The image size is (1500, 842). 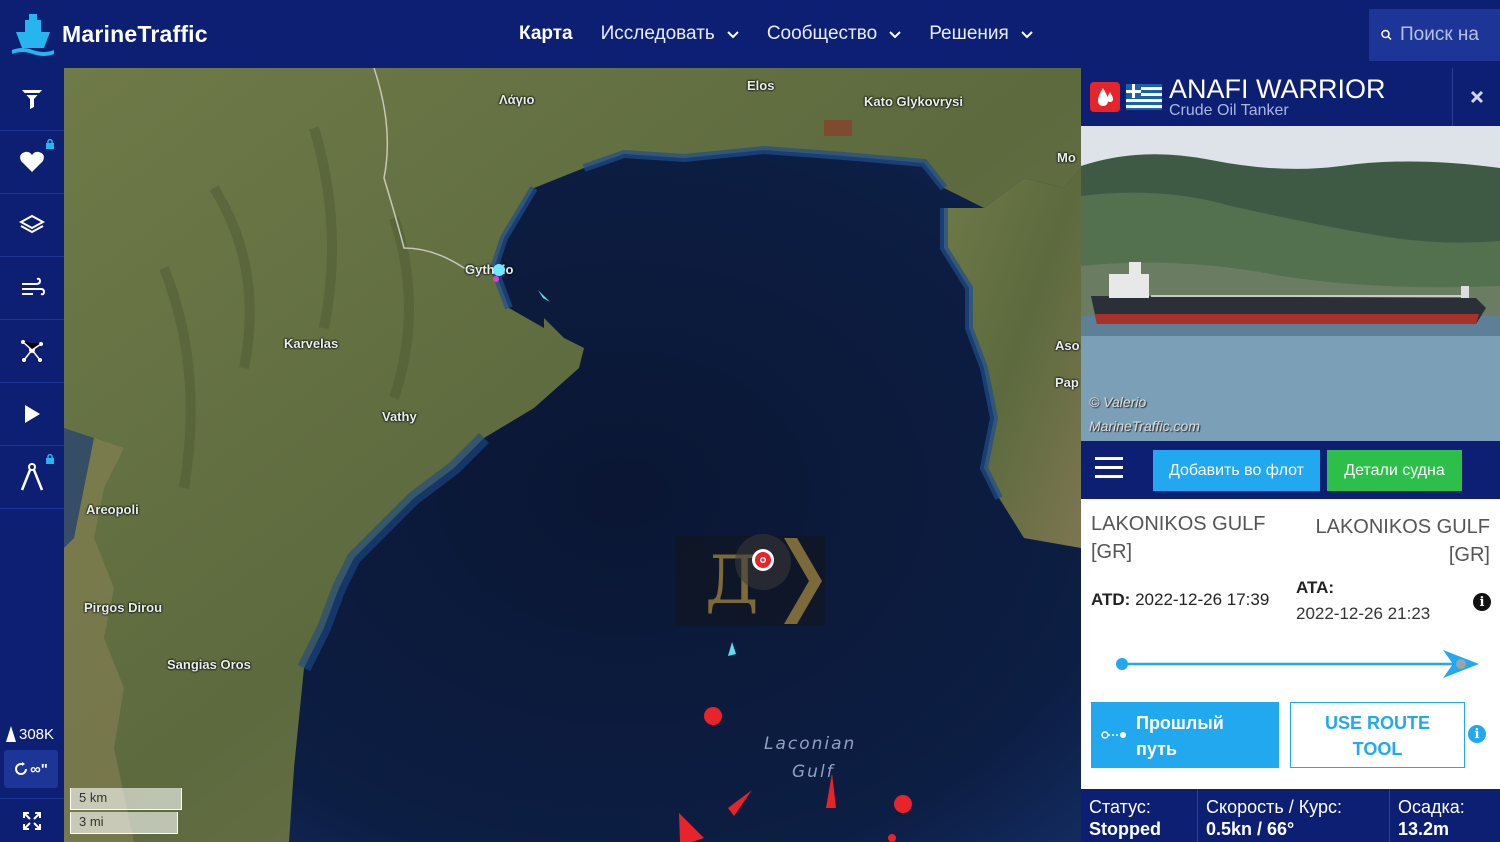 I want to click on route-info-icon: i, so click(x=1477, y=734).